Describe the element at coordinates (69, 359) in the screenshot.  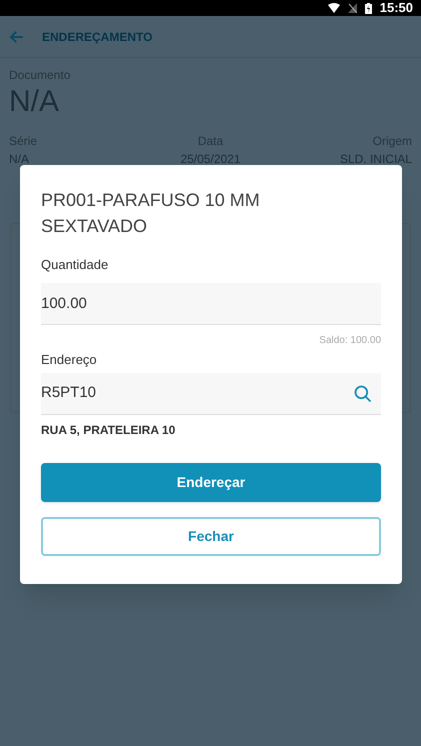
I see `field-label: Endereço` at that location.